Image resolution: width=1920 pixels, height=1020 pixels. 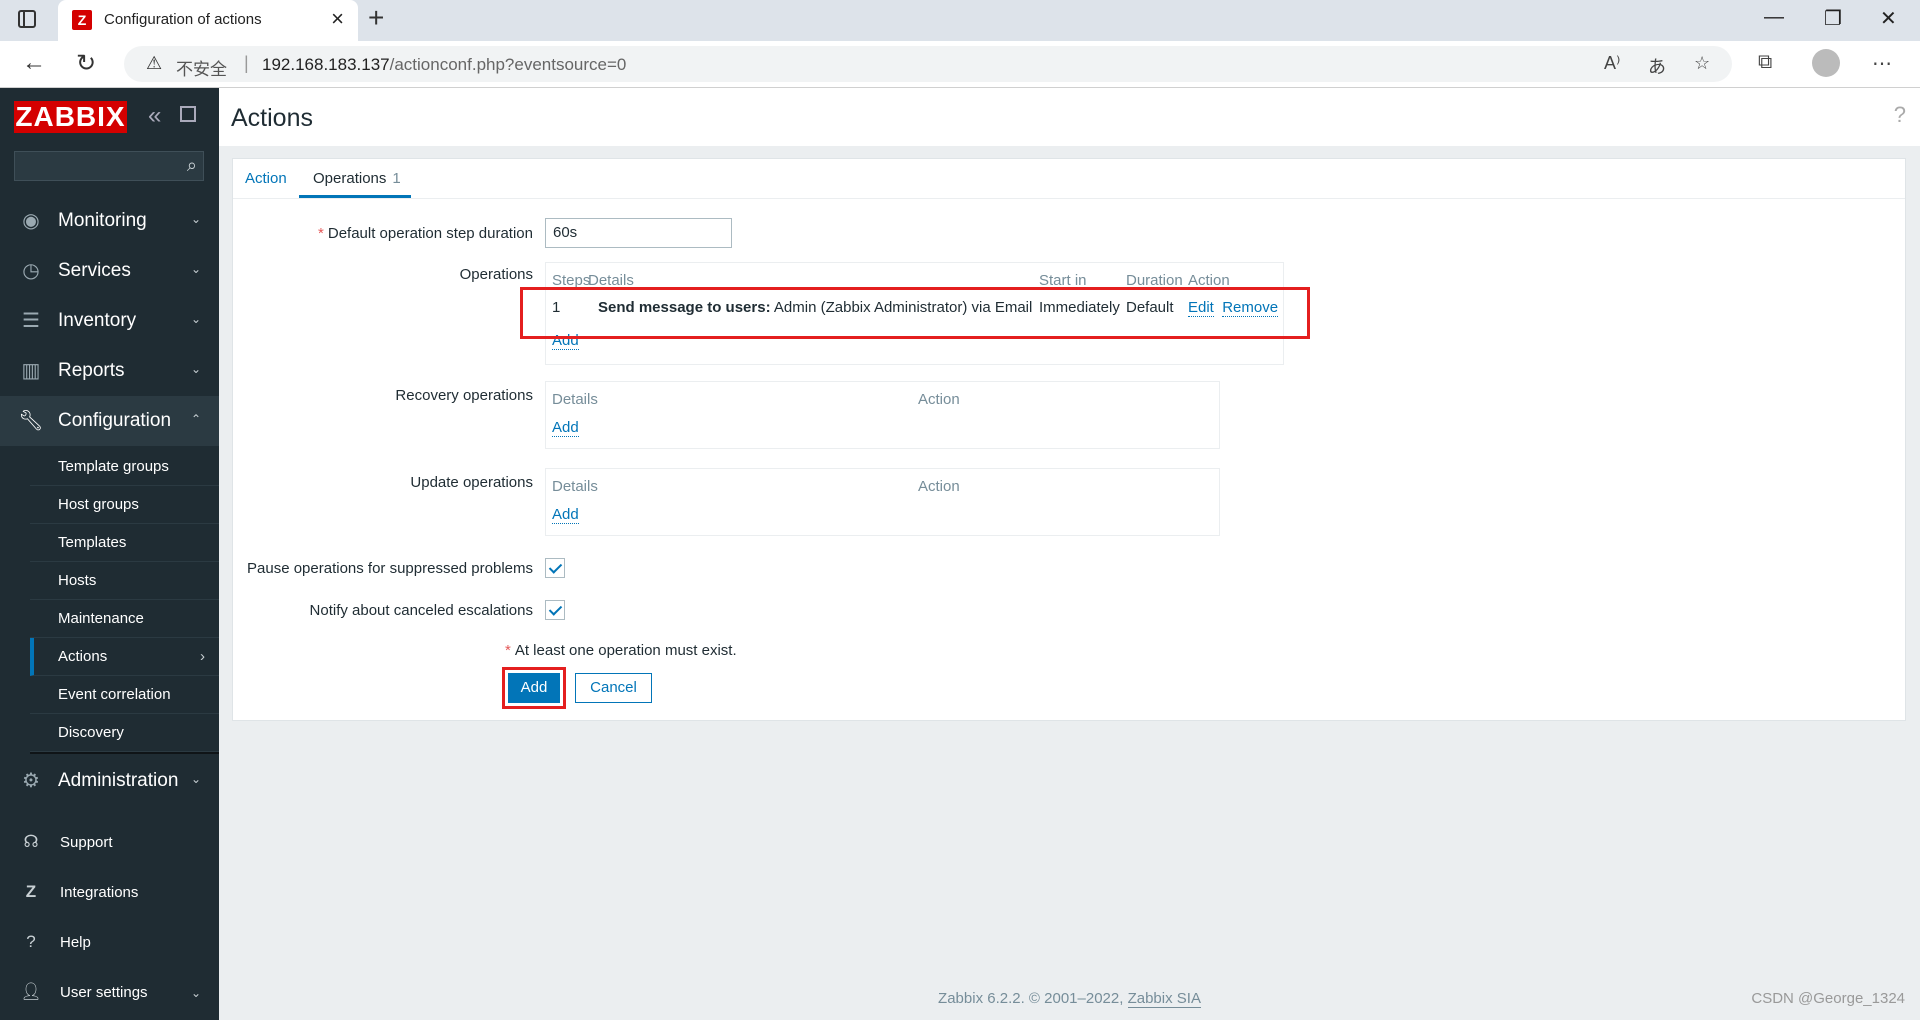 What do you see at coordinates (98, 504) in the screenshot?
I see `submenu-label: Host groups` at bounding box center [98, 504].